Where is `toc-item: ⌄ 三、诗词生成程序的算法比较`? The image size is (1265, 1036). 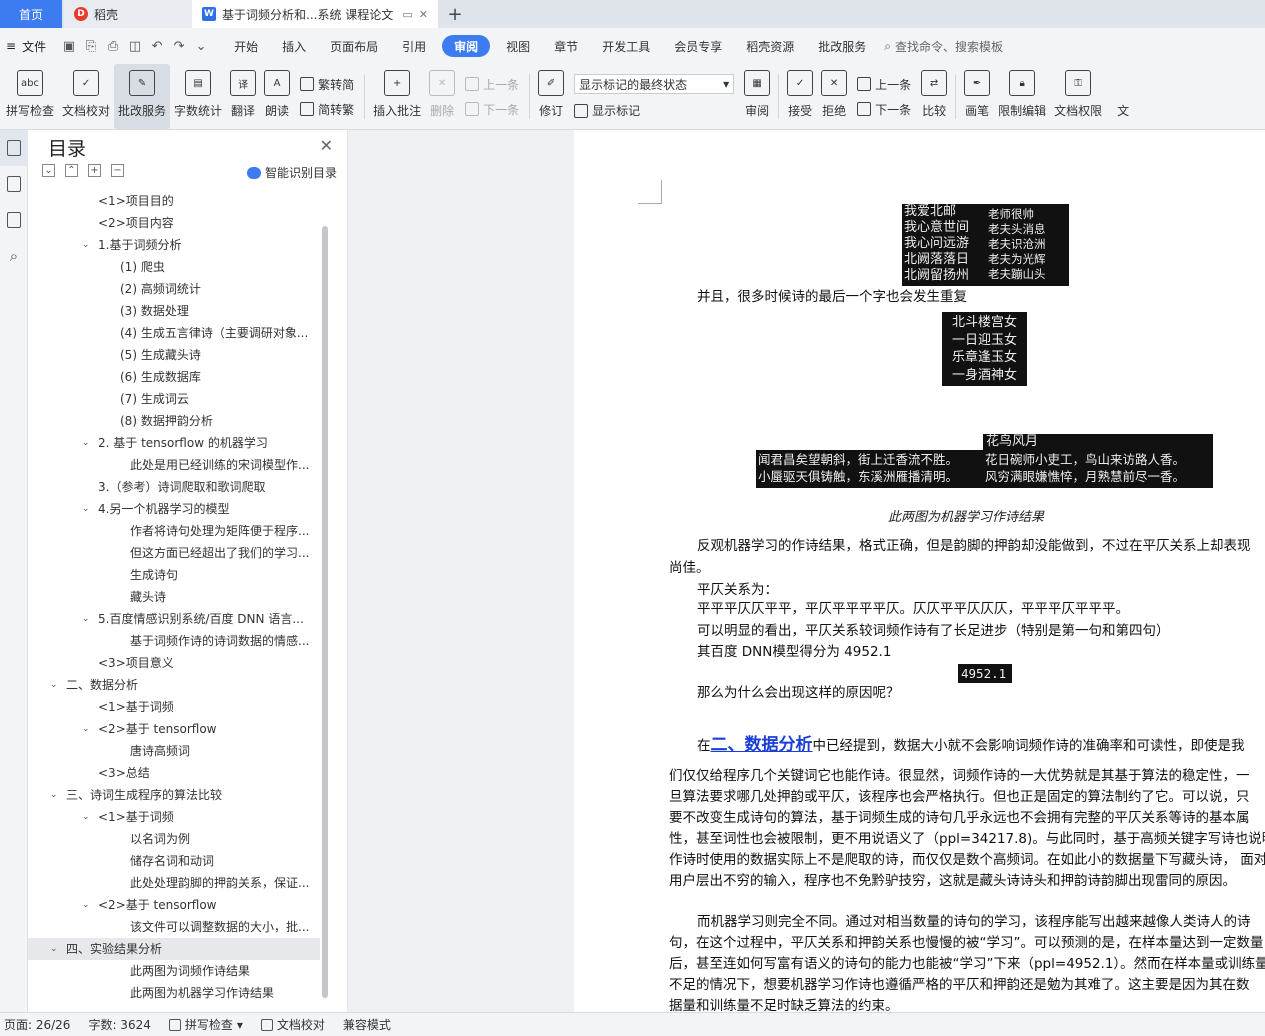 toc-item: ⌄ 三、诗词生成程序的算法比较 is located at coordinates (174, 795).